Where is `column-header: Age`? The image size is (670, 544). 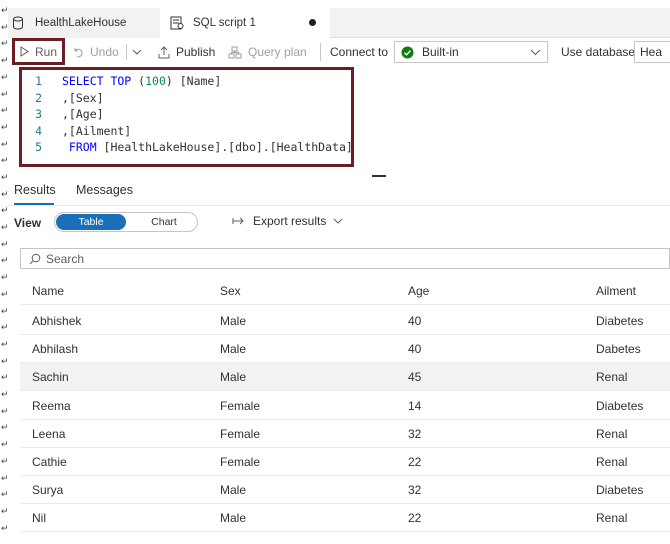 column-header: Age is located at coordinates (419, 291).